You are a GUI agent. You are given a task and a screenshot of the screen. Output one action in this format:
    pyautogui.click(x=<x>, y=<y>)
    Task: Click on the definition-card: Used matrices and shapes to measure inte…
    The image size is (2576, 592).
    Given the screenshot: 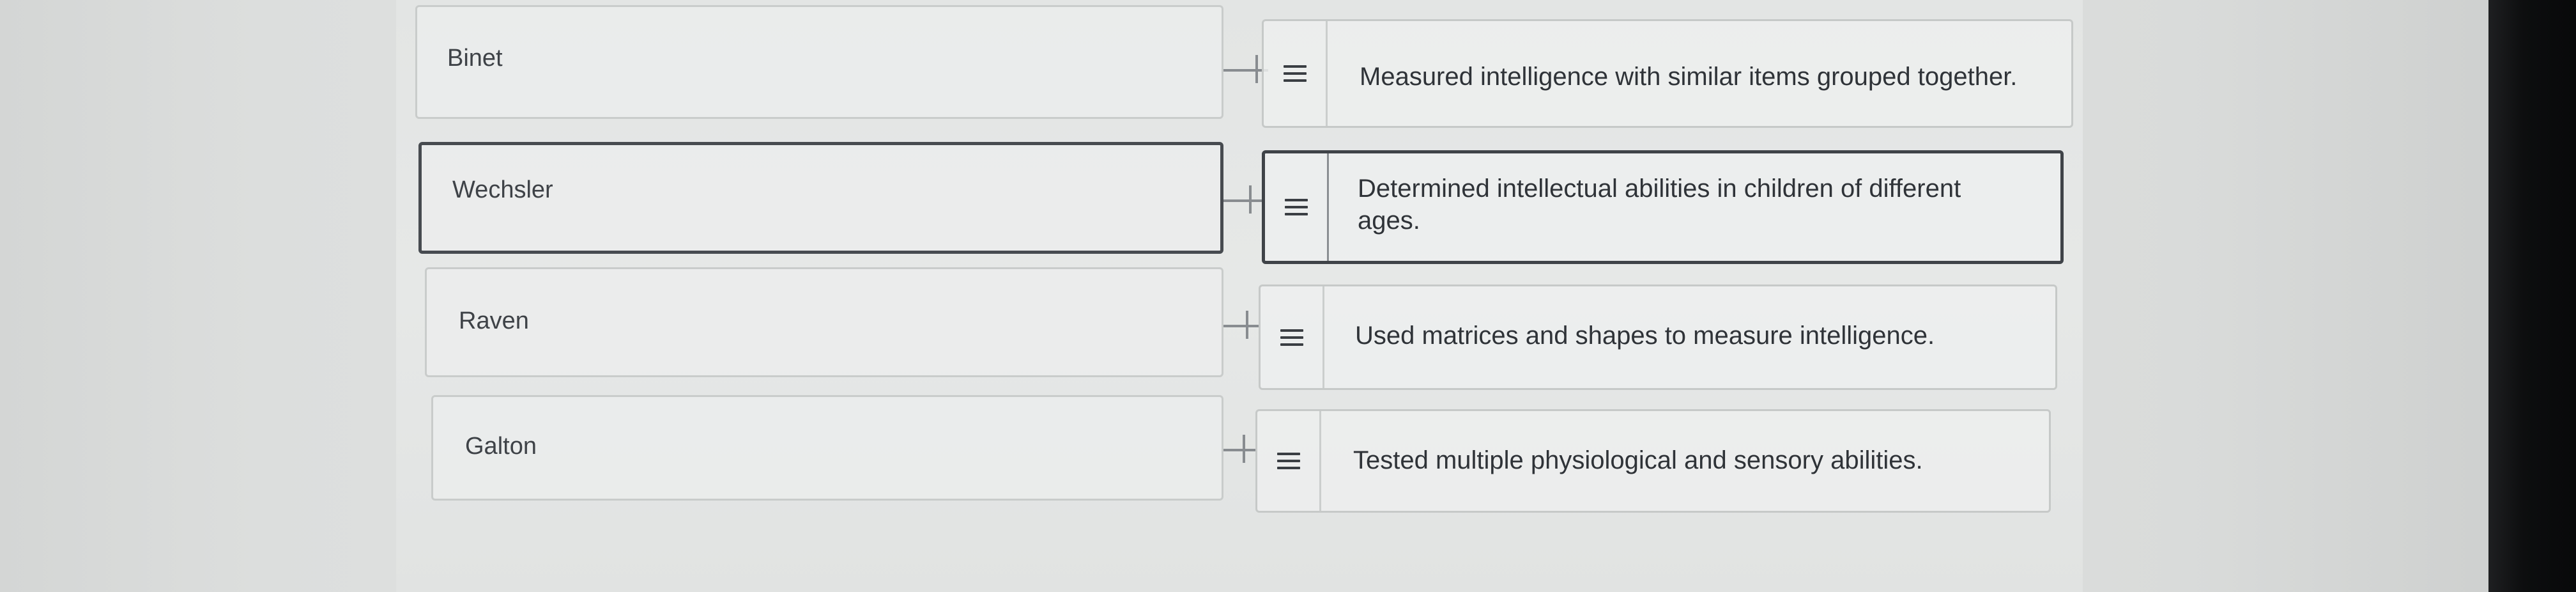 What is the action you would take?
    pyautogui.click(x=1658, y=337)
    